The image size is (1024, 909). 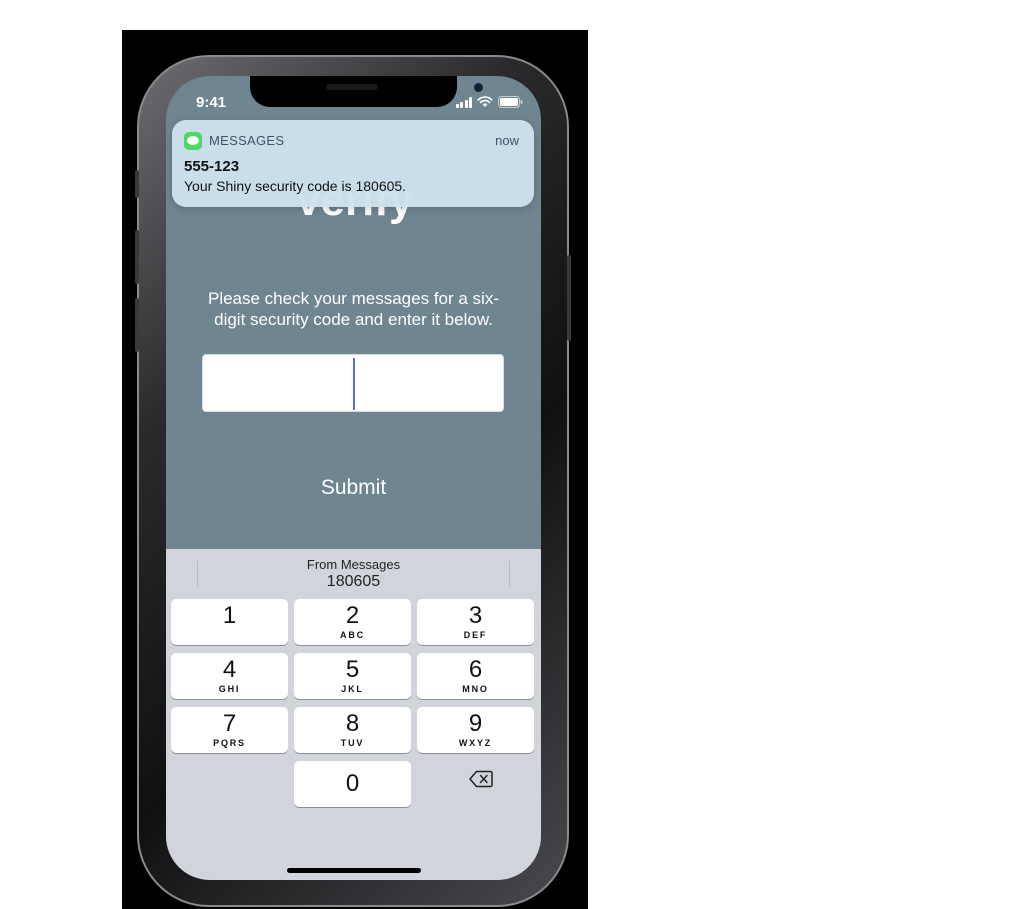 What do you see at coordinates (352, 743) in the screenshot?
I see `key-letters: TUV` at bounding box center [352, 743].